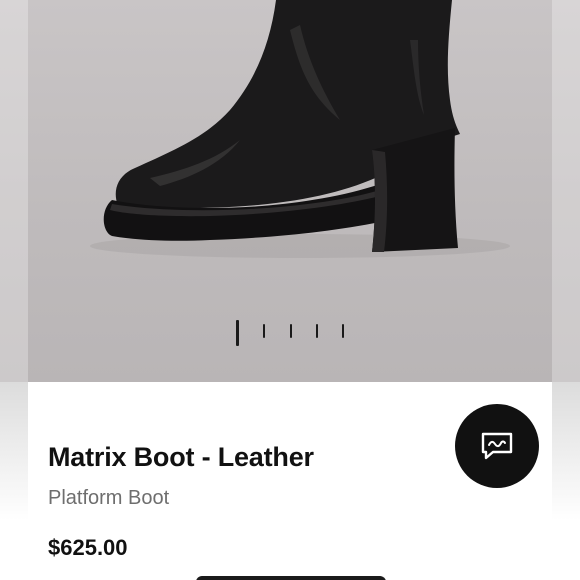  What do you see at coordinates (566, 481) in the screenshot?
I see `right-margin` at bounding box center [566, 481].